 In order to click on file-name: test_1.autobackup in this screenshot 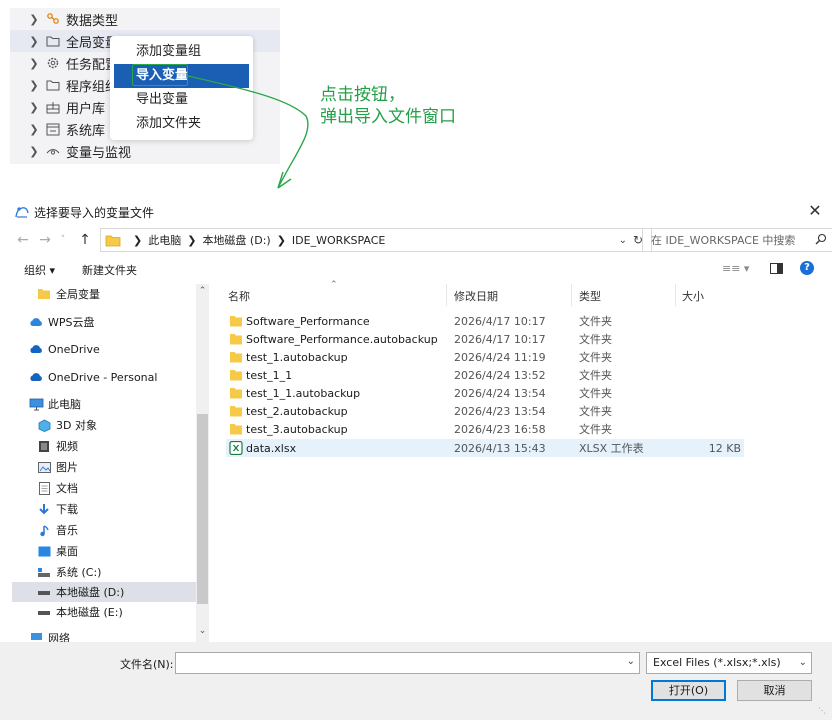, I will do `click(297, 357)`.